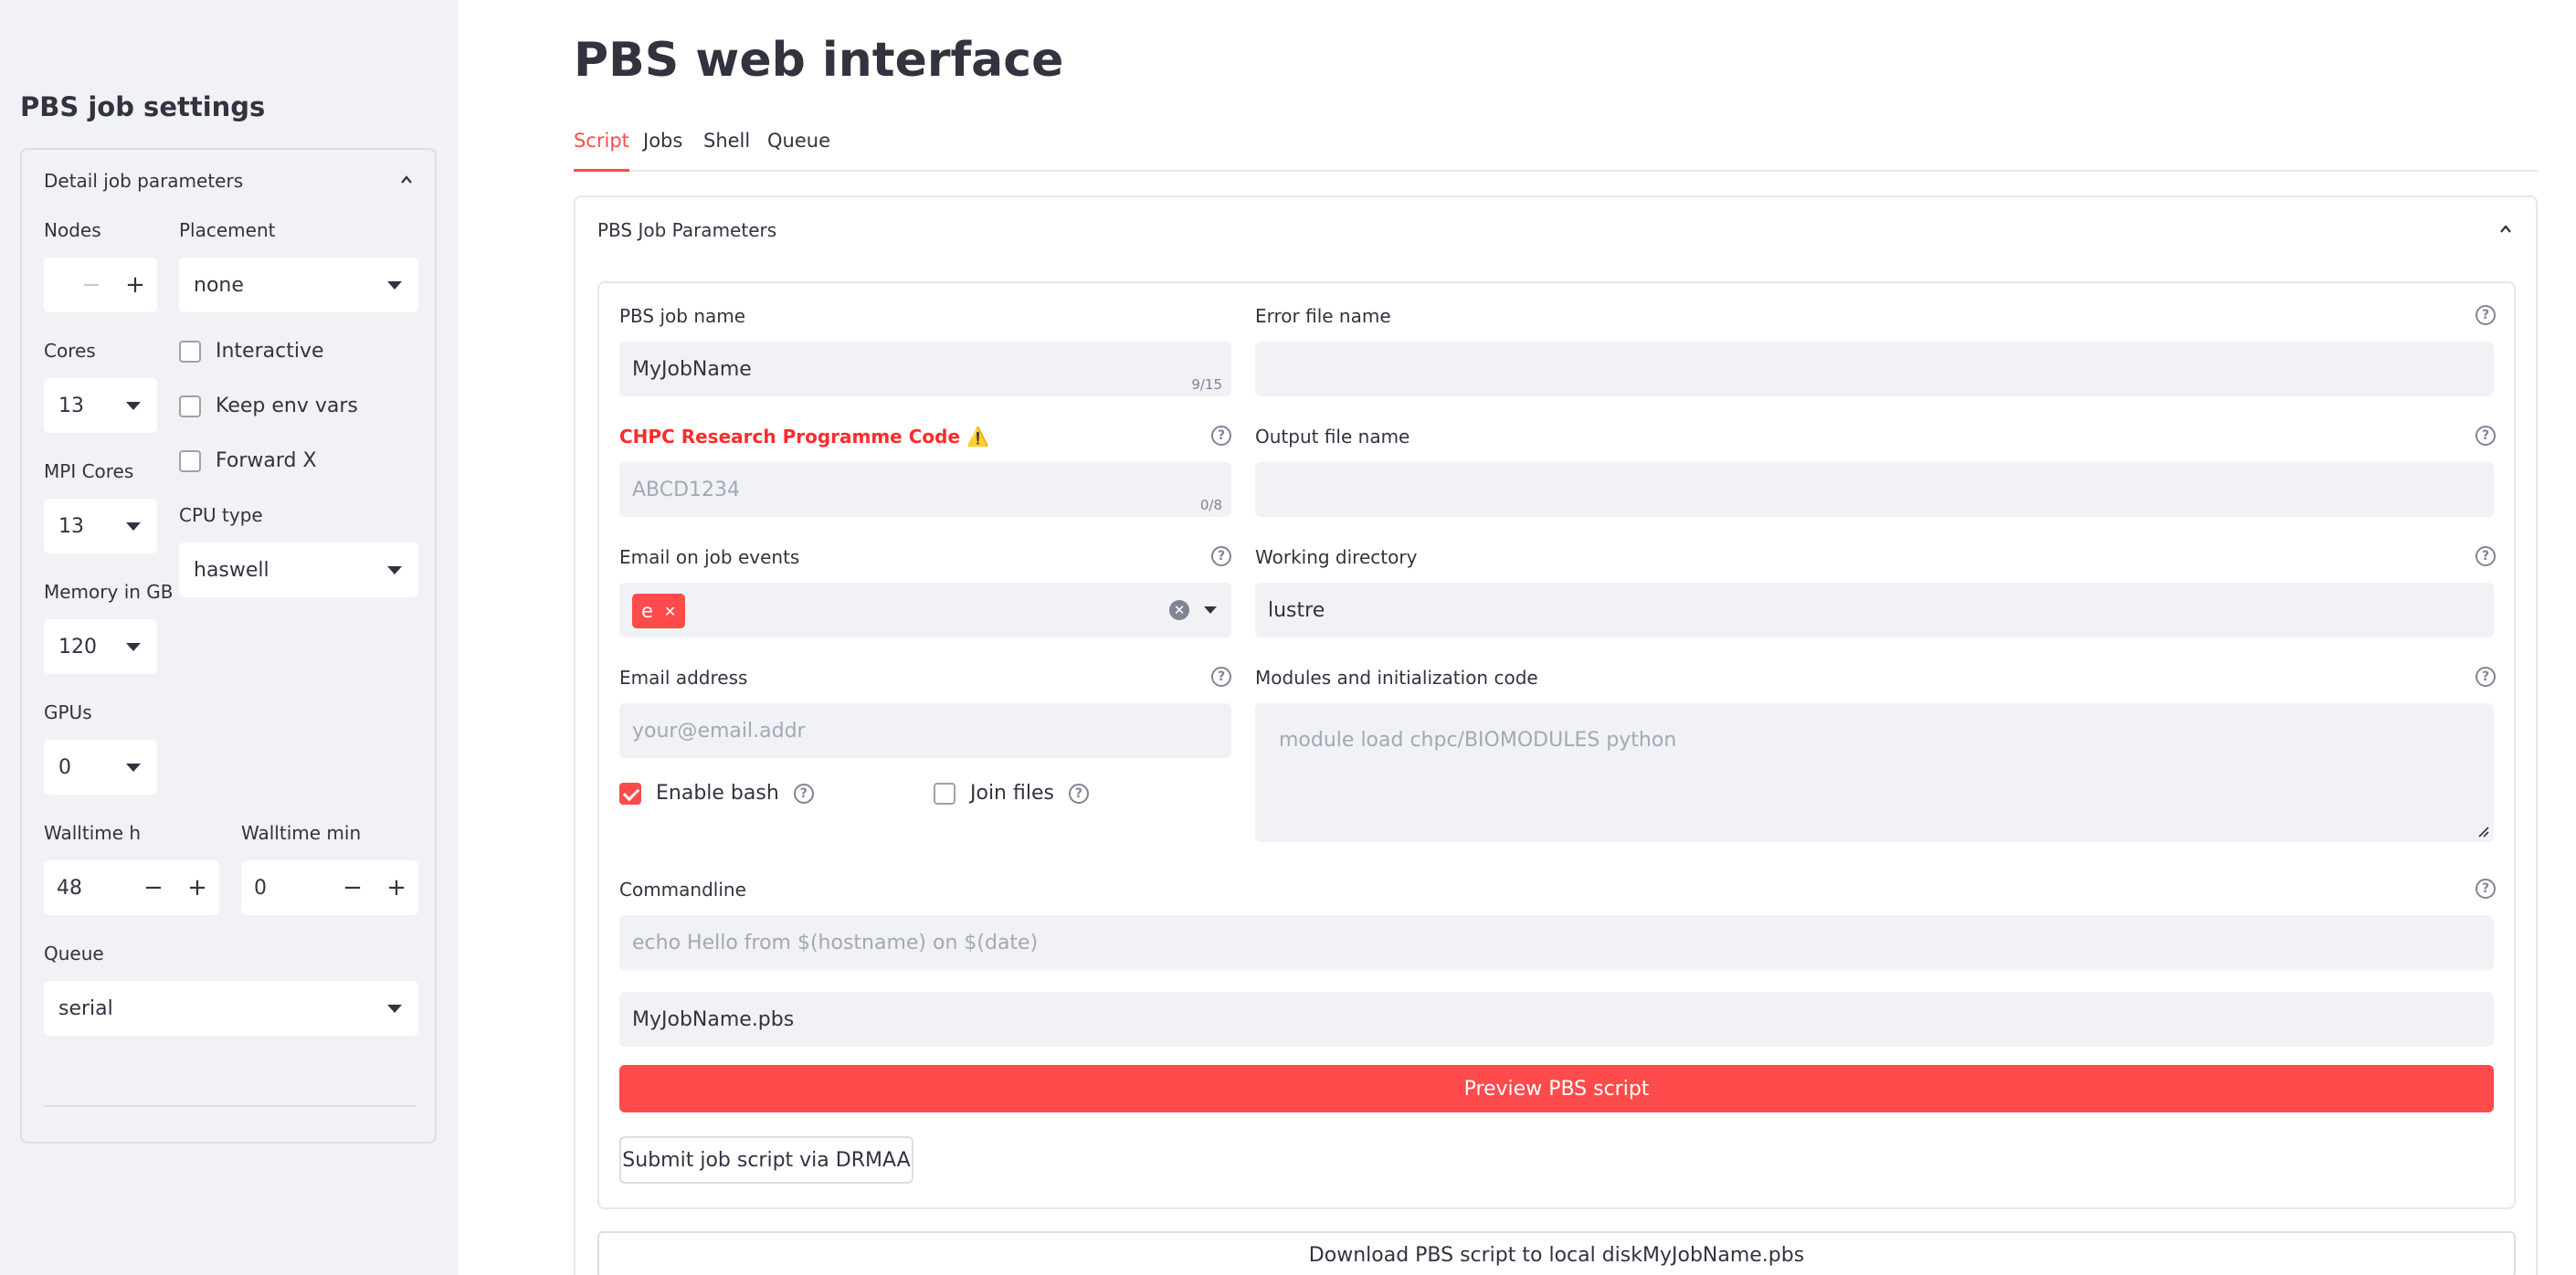  I want to click on cpu-type-value: haswell, so click(232, 570).